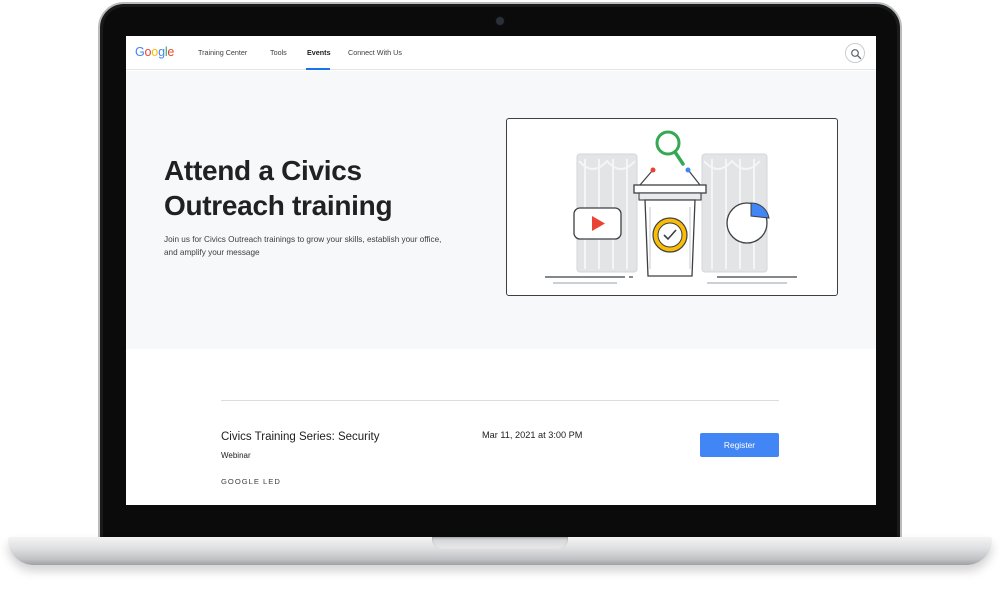  Describe the element at coordinates (739, 445) in the screenshot. I see `register-button: Register` at that location.